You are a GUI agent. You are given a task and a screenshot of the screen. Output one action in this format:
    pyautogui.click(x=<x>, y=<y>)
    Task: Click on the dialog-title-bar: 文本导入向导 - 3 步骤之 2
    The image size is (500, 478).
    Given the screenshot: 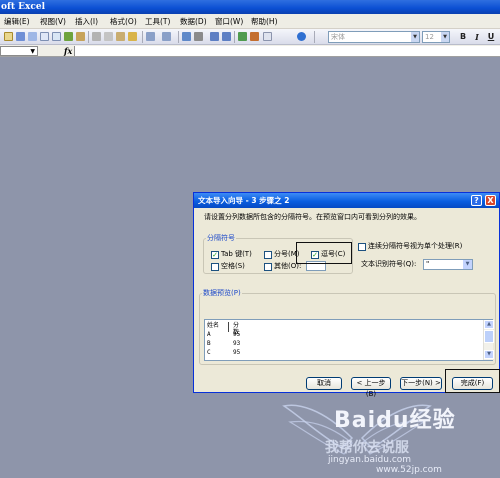 What is the action you would take?
    pyautogui.click(x=346, y=200)
    